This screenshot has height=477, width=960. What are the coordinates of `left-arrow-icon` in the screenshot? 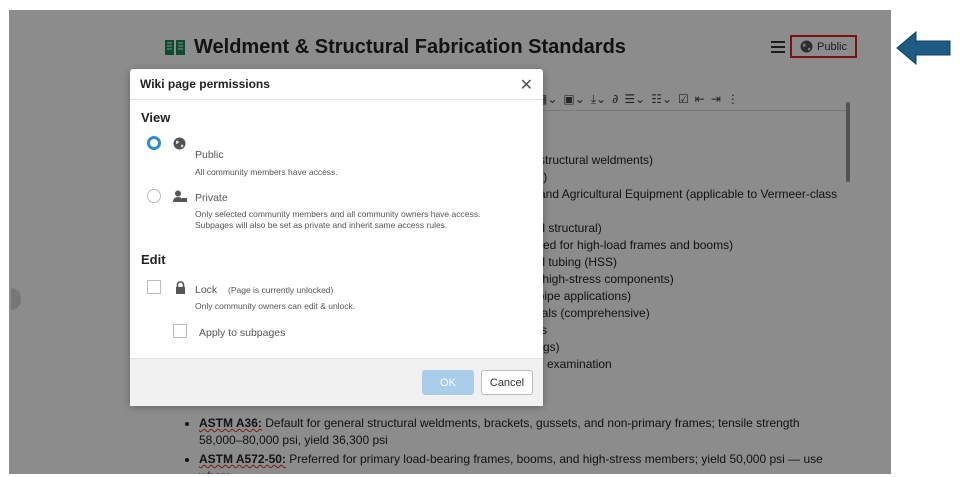 It's located at (923, 48).